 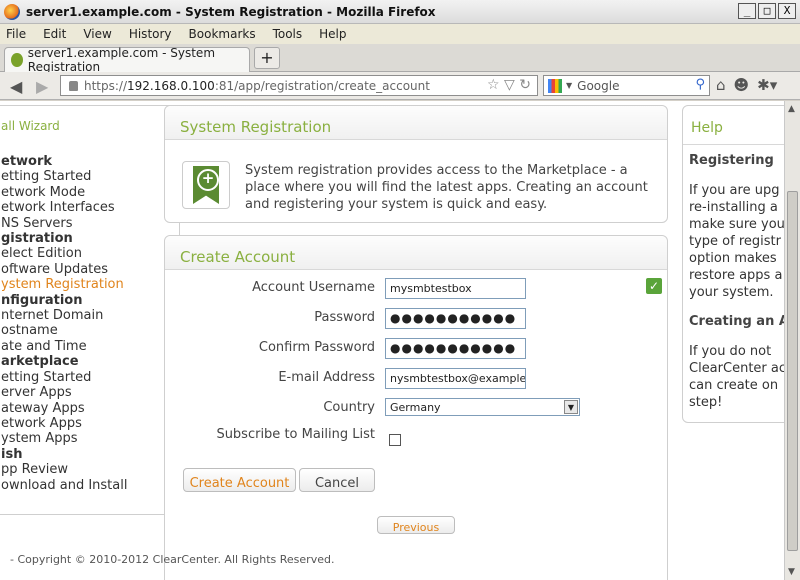 I want to click on menu-history: History, so click(x=150, y=34).